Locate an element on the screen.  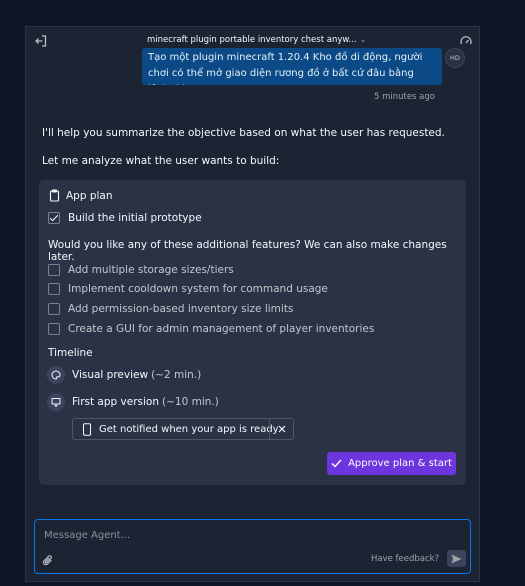
timeline-duration: (~2 min.) is located at coordinates (176, 375).